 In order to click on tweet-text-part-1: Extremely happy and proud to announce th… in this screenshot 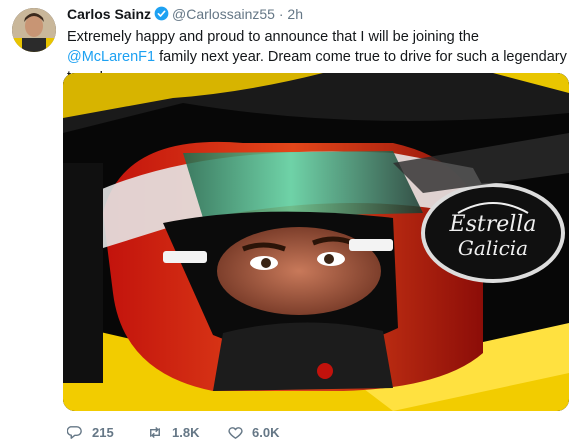, I will do `click(273, 37)`.